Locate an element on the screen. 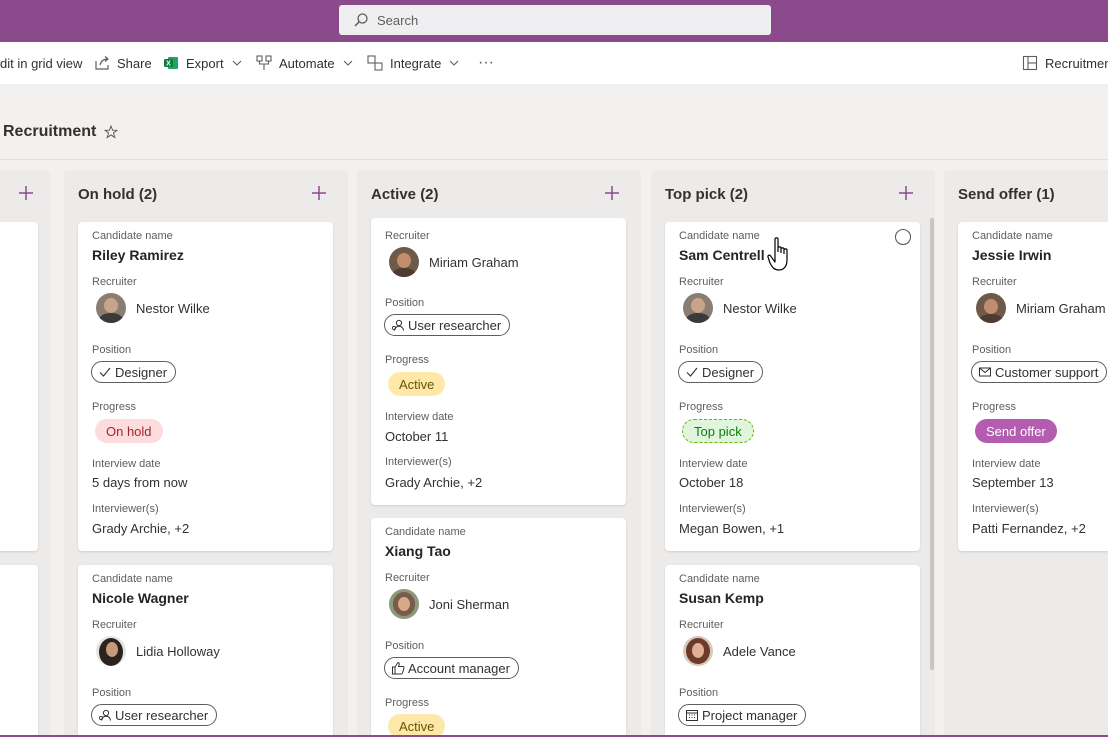 The image size is (1108, 737). more-button: ··· is located at coordinates (486, 63).